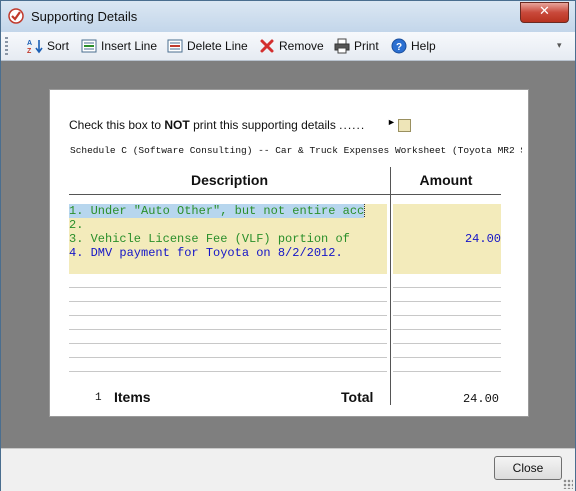 This screenshot has width=576, height=491. I want to click on delete-line-button: Delete Line, so click(207, 46).